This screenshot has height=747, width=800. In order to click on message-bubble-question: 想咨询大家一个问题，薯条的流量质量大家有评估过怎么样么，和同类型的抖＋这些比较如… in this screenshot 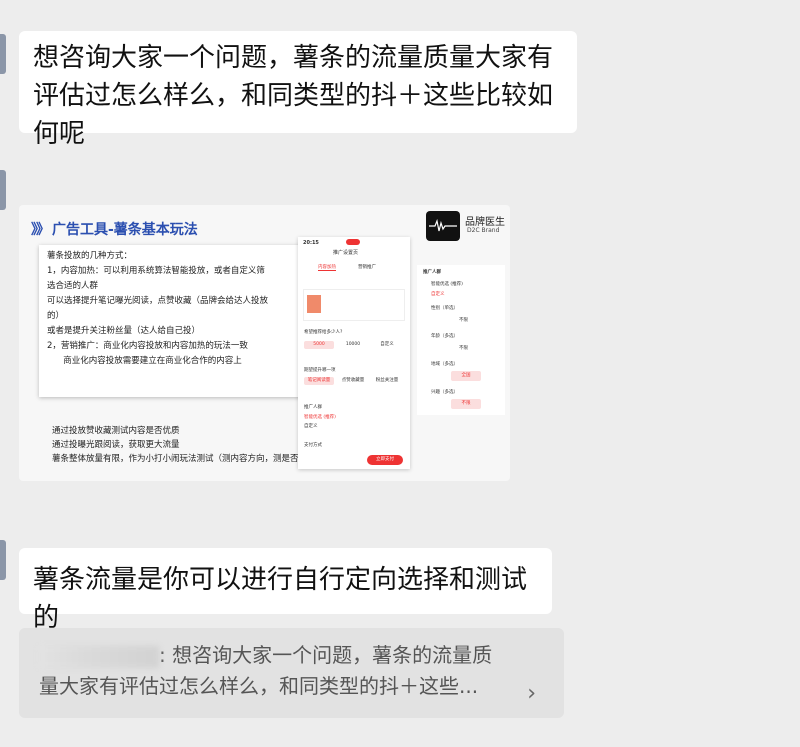, I will do `click(298, 90)`.